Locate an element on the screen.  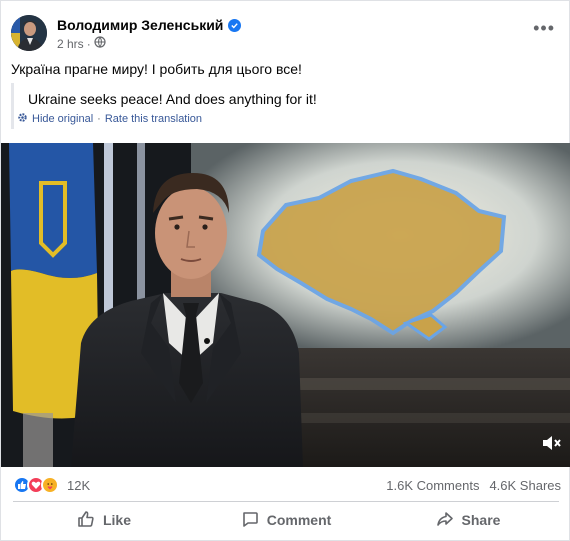
post-header: Володимир Зеленський 2 hrs · ••• is located at coordinates (286, 35).